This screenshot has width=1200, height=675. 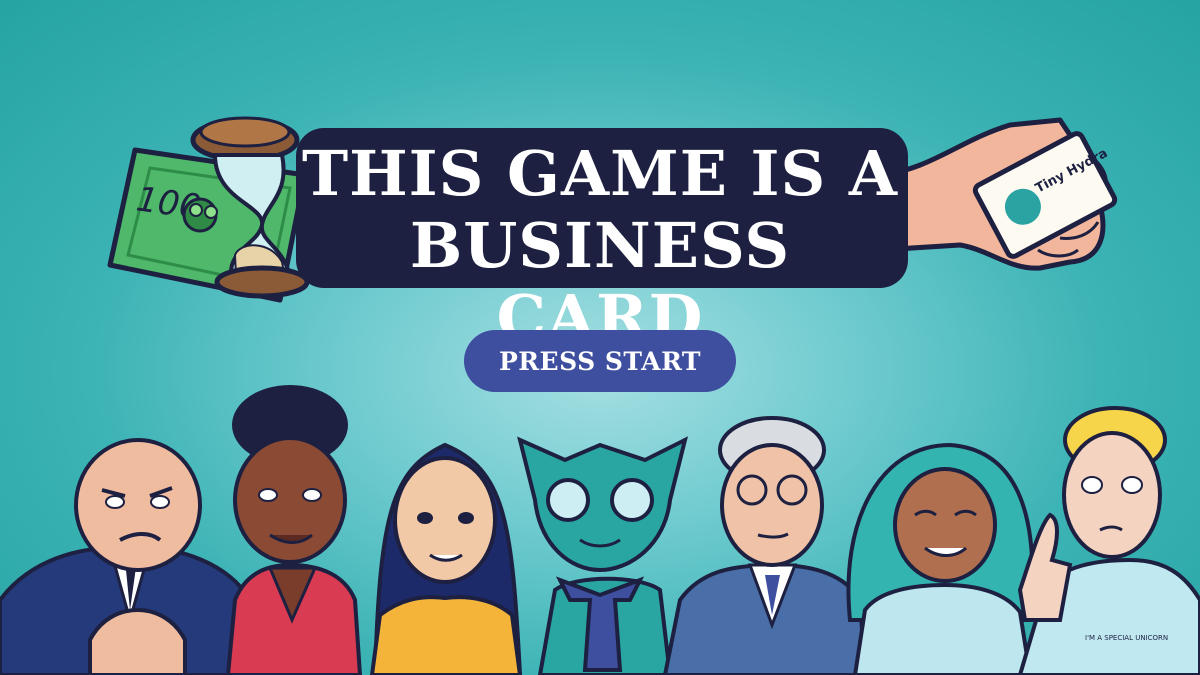 I want to click on character-woman-teal-hair, so click(x=940, y=558).